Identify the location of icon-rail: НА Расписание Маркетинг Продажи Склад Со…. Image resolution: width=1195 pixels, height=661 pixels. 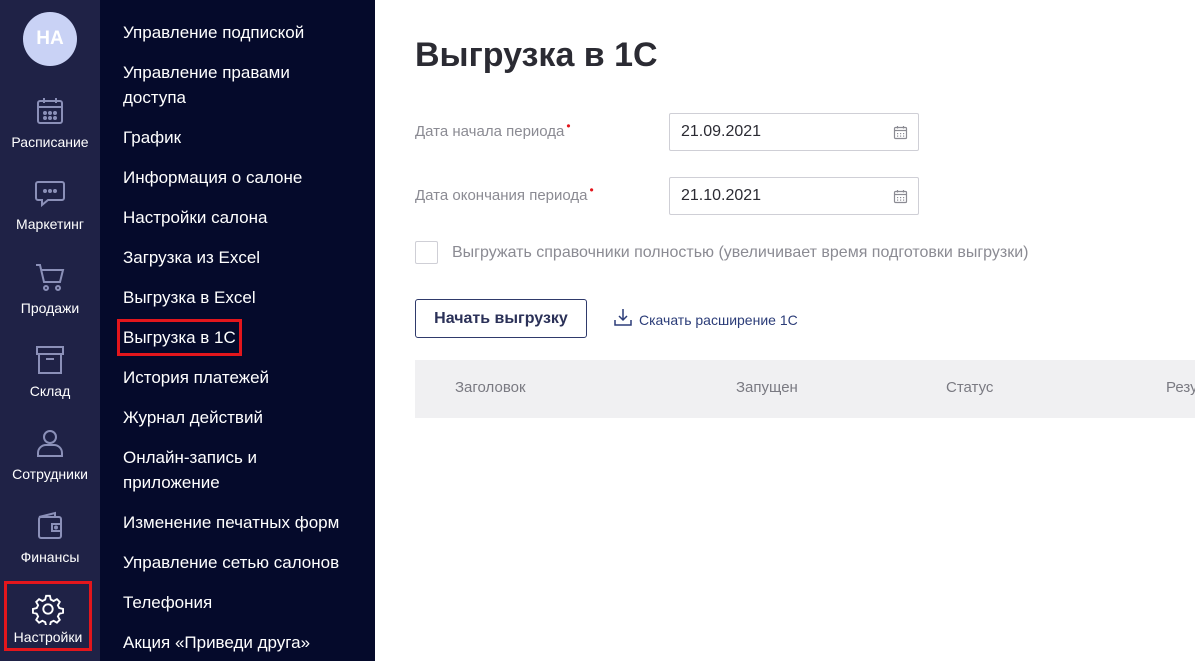
(50, 330).